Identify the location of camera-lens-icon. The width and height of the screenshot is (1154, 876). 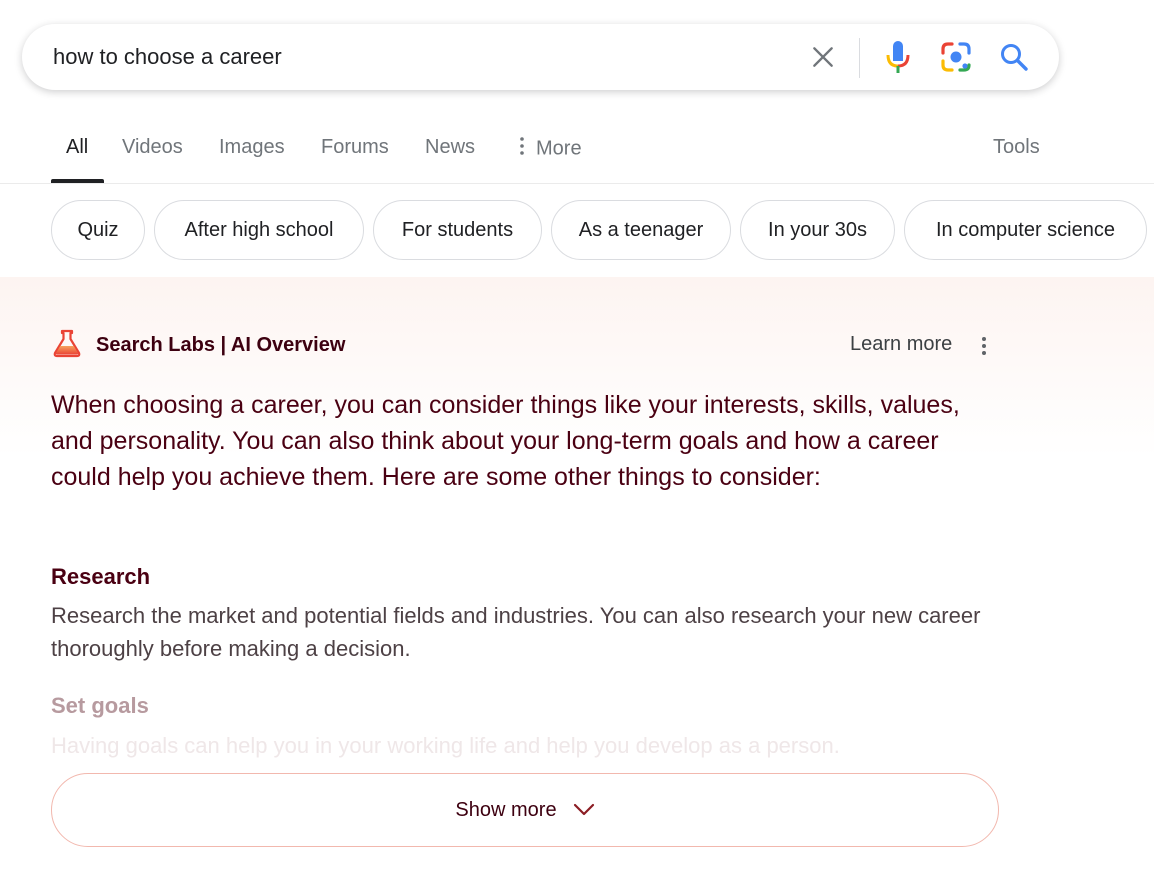
(956, 57).